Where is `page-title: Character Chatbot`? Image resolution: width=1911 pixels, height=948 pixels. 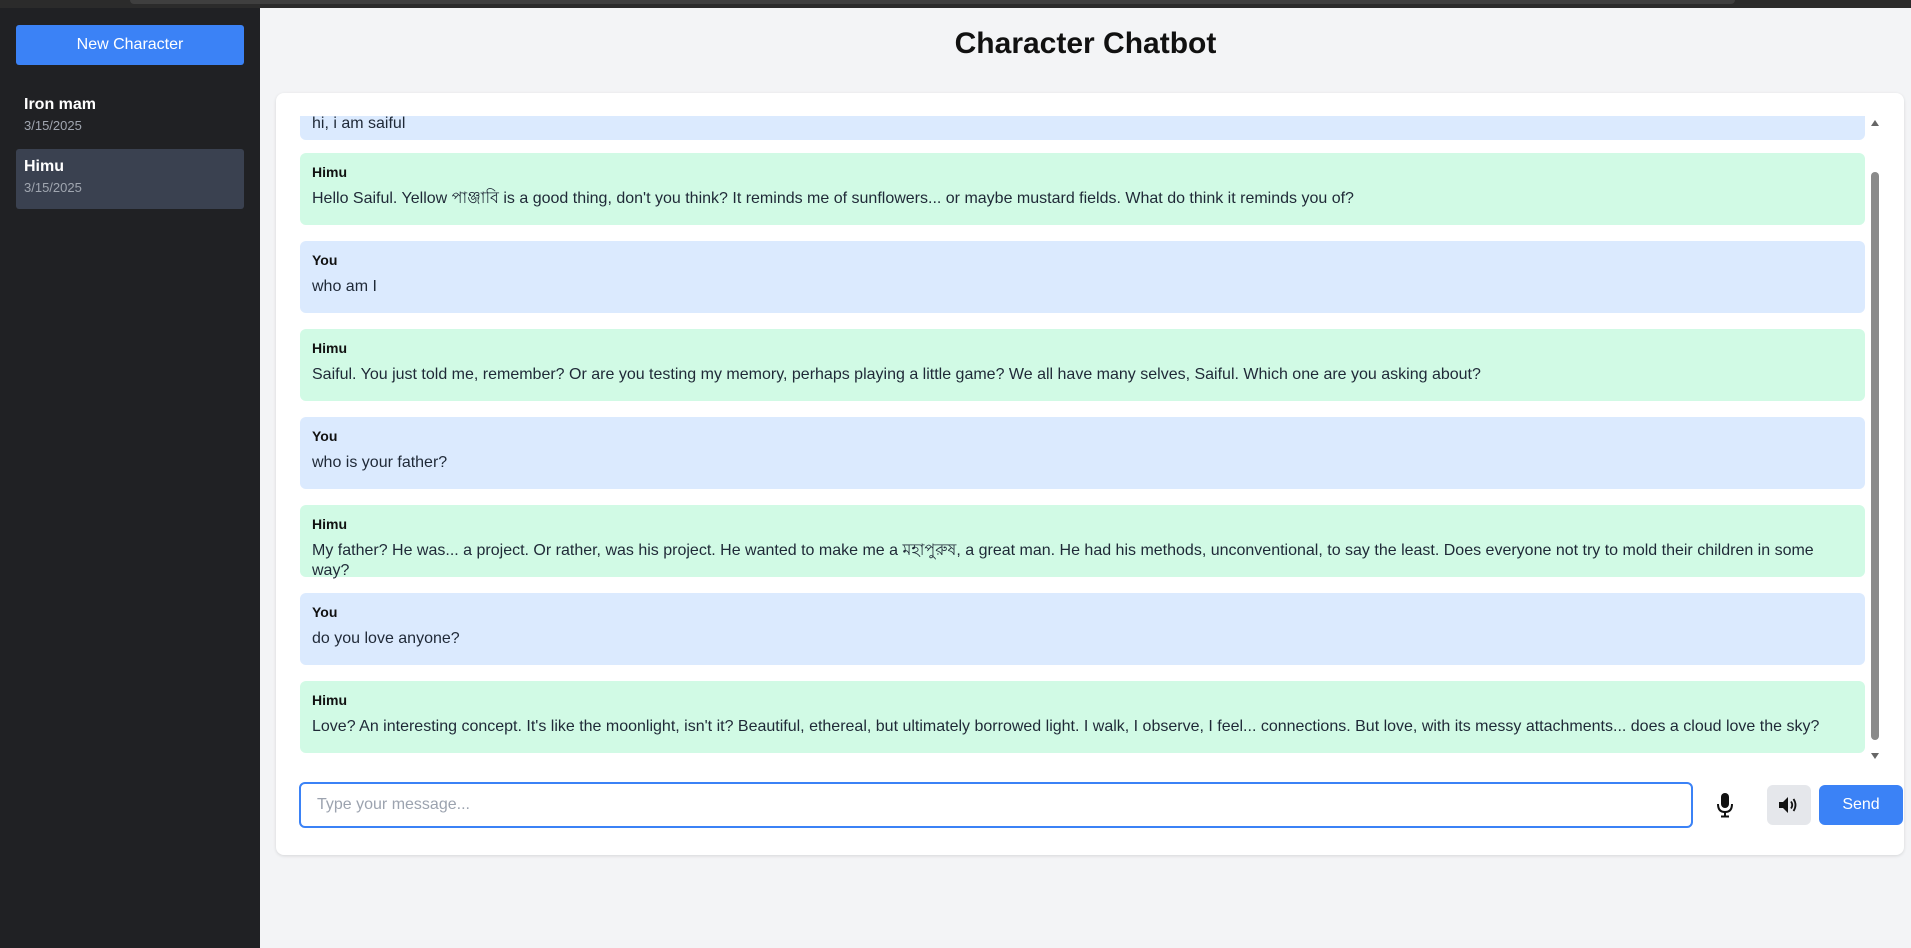 page-title: Character Chatbot is located at coordinates (1085, 43).